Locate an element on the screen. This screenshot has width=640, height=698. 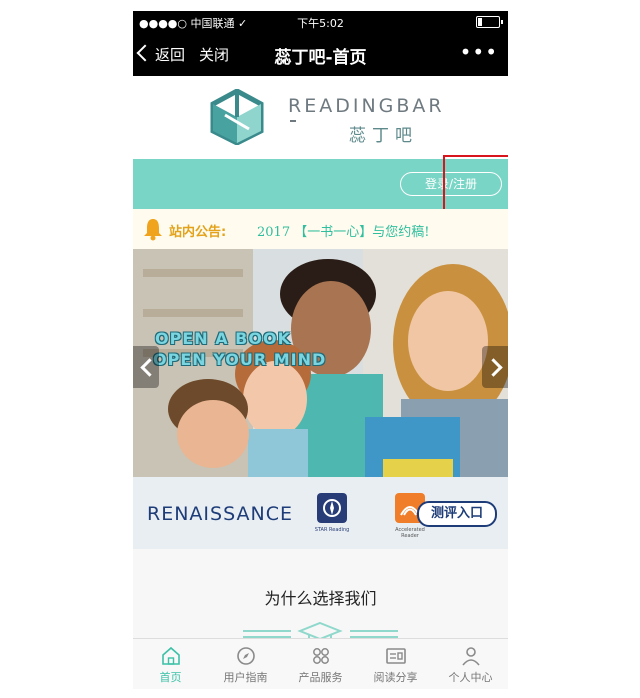
assessment-entry-button: 测评入口 is located at coordinates (457, 514).